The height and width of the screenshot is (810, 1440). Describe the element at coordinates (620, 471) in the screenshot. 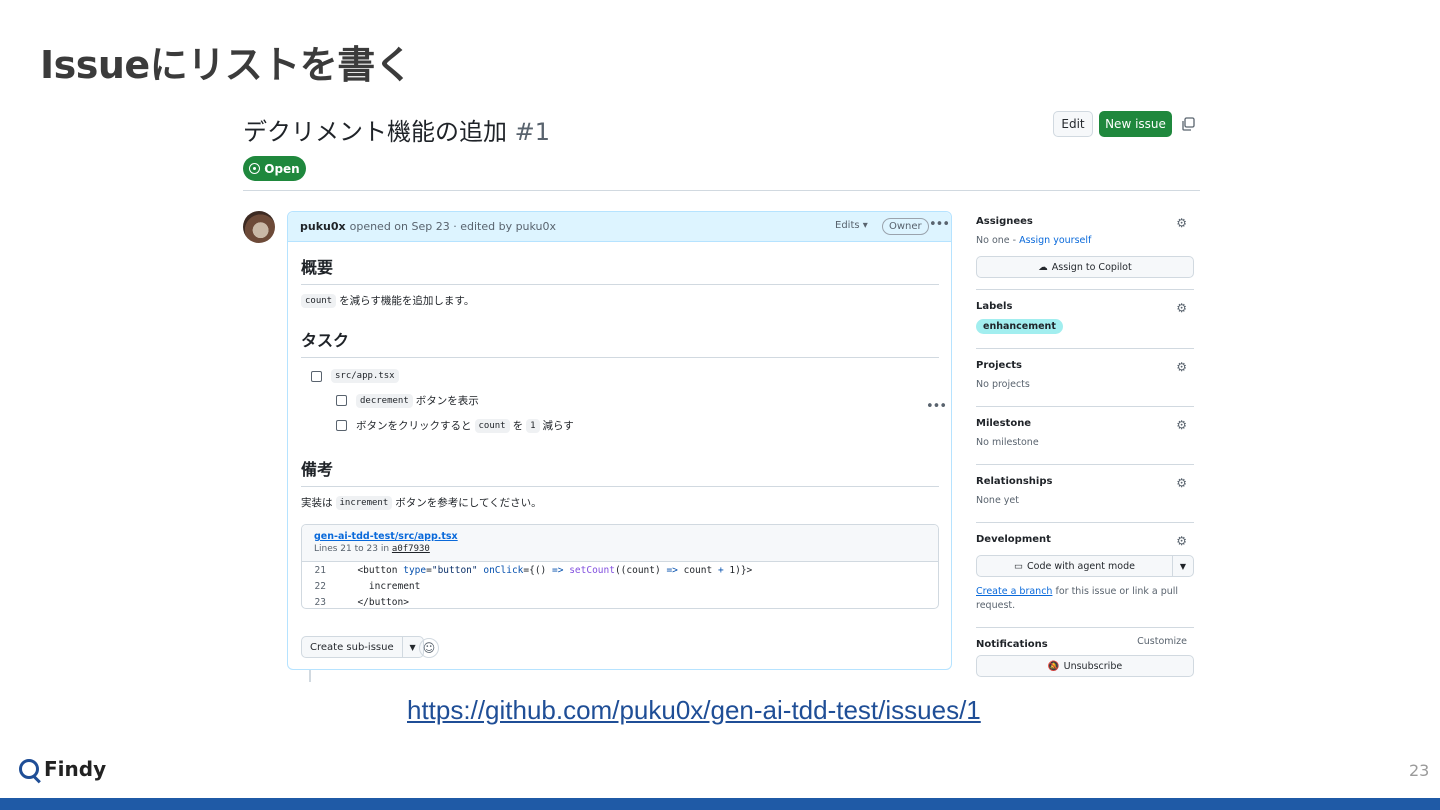

I see `notes-heading: 備考` at that location.